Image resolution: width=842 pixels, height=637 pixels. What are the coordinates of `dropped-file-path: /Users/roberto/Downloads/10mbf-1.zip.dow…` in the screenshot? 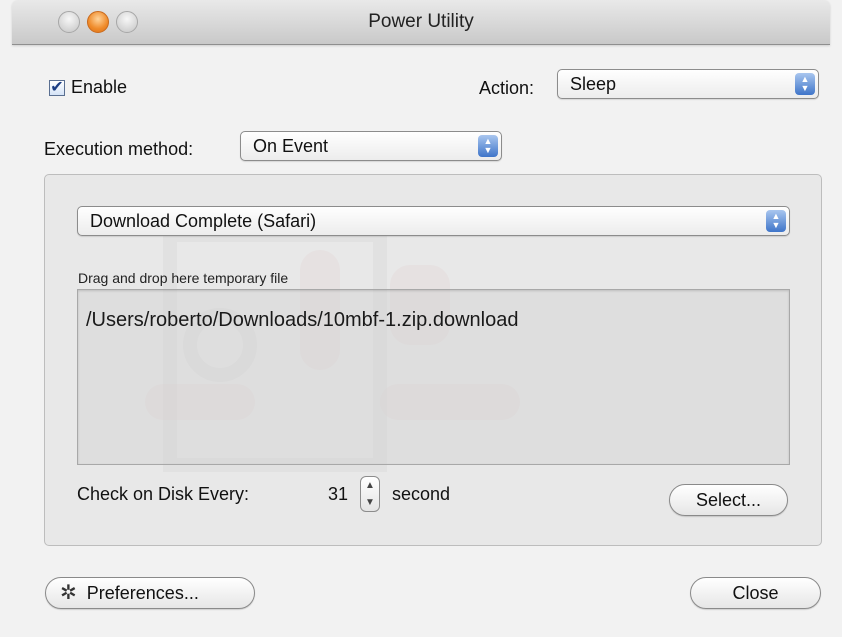 It's located at (302, 320).